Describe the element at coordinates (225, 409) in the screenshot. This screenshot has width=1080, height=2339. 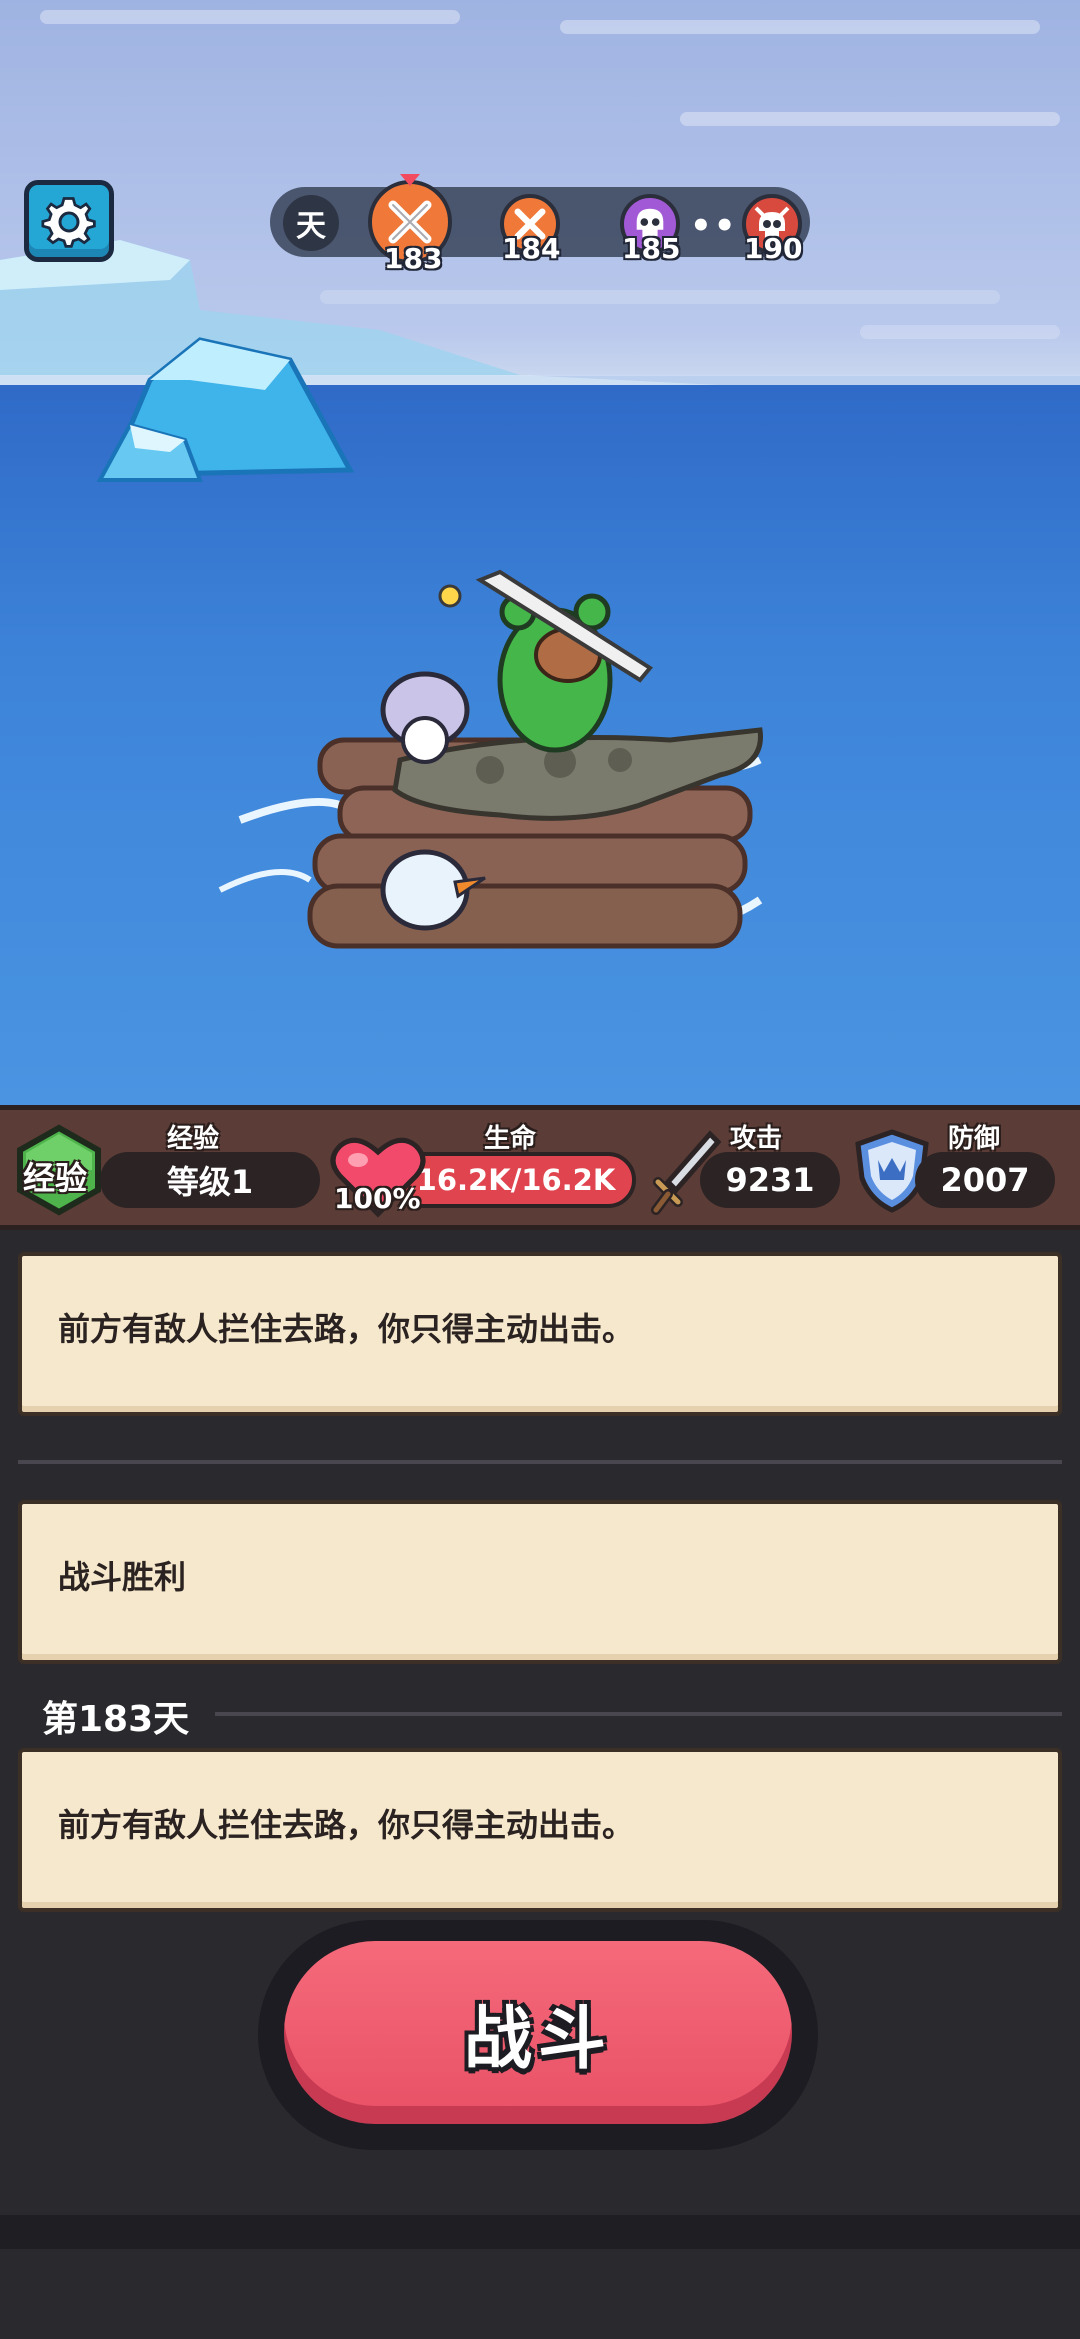
I see `iceberg` at that location.